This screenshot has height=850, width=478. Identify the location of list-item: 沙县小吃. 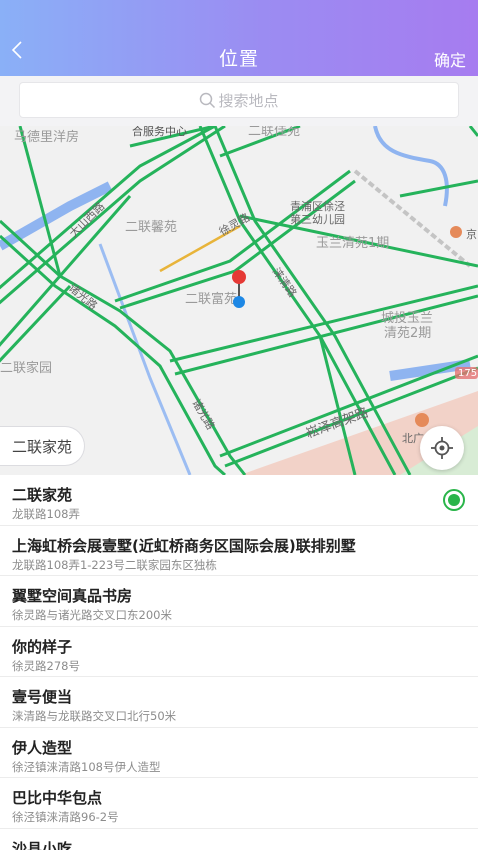
(239, 839).